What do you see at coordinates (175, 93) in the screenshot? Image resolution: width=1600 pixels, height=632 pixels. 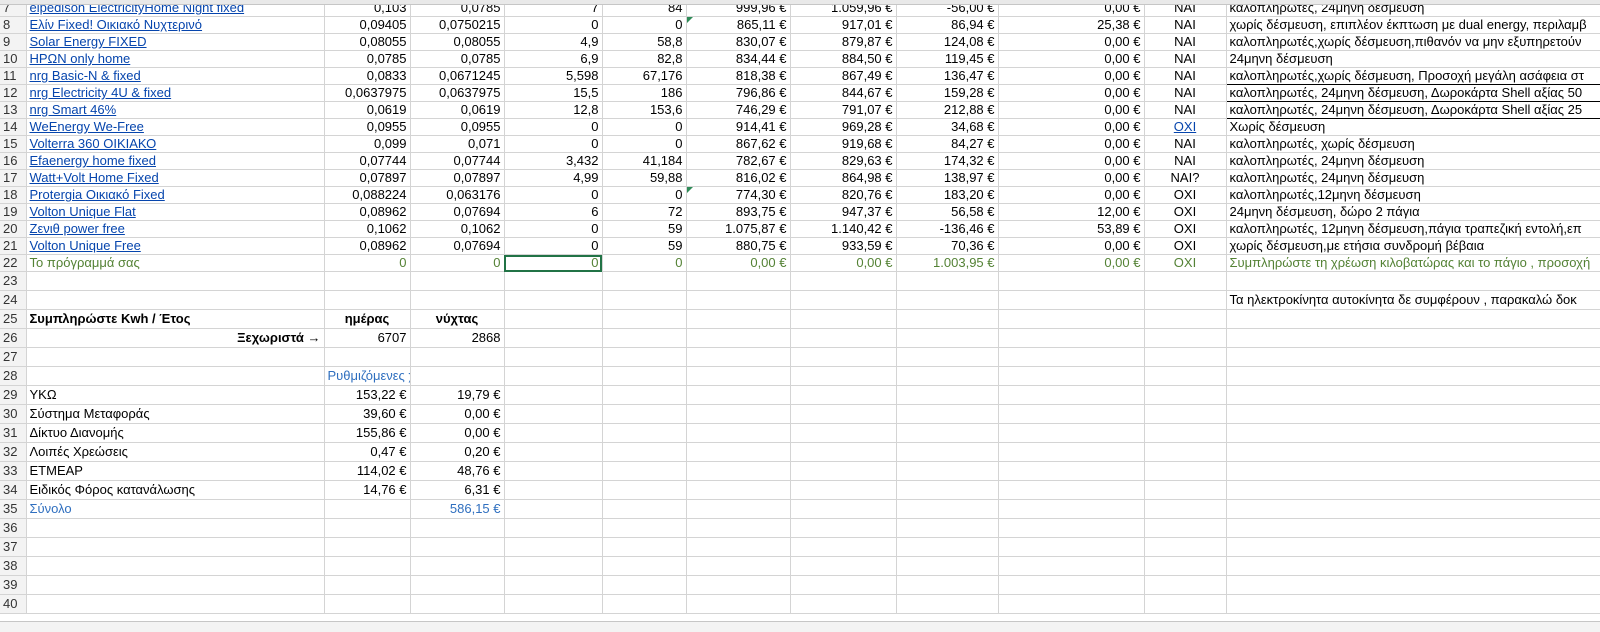 I see `provider-link: nrg Electricity 4U & fixed` at bounding box center [175, 93].